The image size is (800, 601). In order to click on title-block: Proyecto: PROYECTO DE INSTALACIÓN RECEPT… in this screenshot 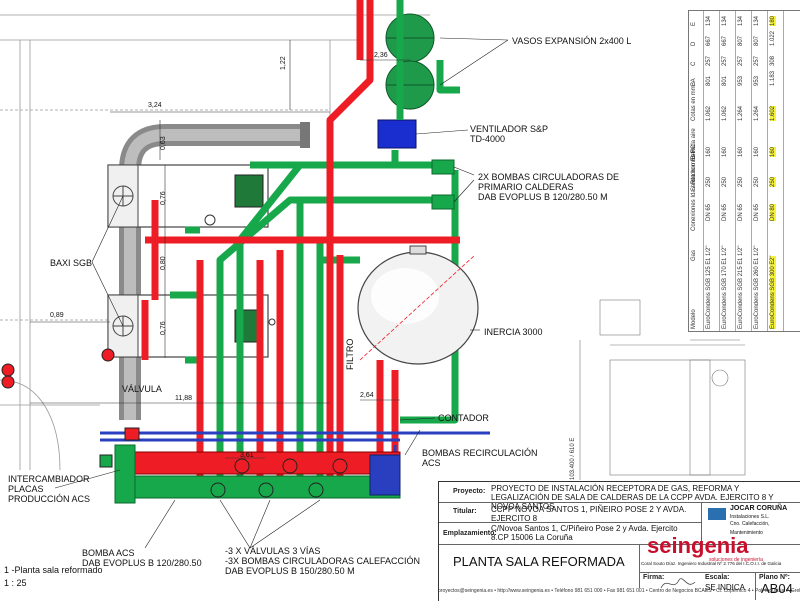, I will do `click(619, 541)`.